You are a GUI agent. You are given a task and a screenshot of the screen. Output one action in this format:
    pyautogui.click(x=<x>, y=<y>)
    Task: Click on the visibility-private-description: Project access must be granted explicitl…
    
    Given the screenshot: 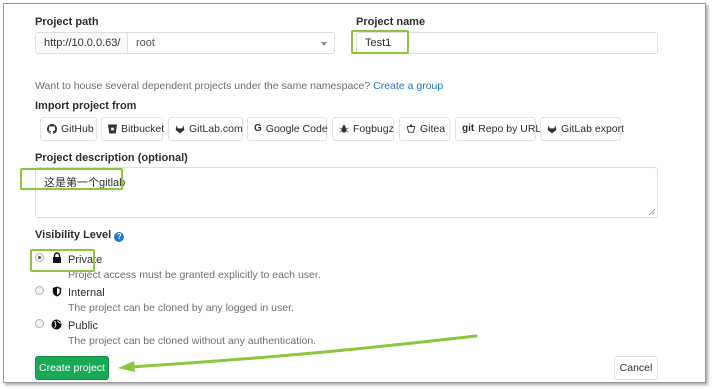 What is the action you would take?
    pyautogui.click(x=194, y=275)
    